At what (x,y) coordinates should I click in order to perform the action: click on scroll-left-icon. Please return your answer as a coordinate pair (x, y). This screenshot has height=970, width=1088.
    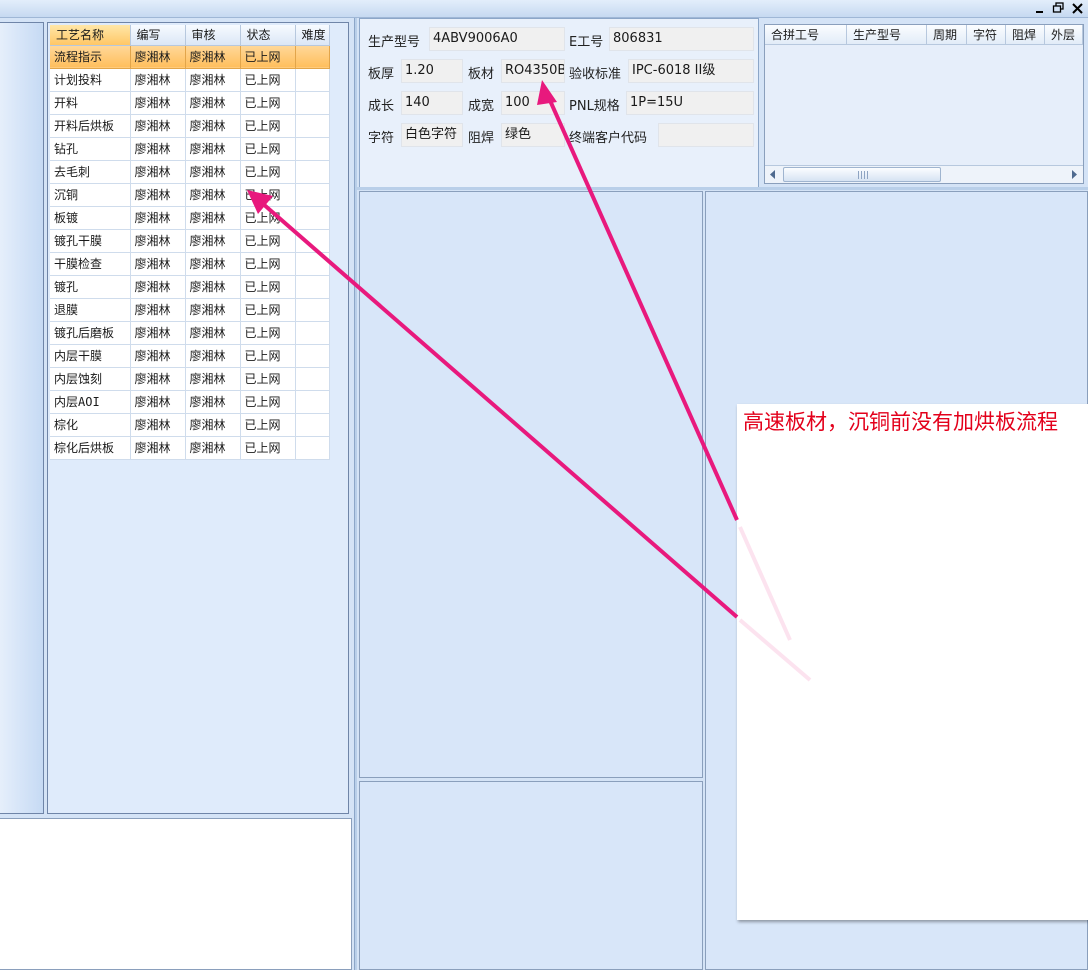
    Looking at the image, I should click on (773, 174).